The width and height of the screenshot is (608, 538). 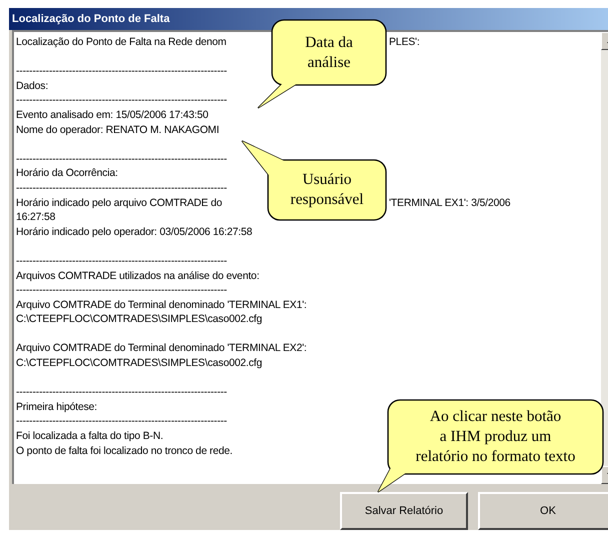 I want to click on report-line: Arquivos COMTRADE utilizados na análise do evento:, so click(x=138, y=276).